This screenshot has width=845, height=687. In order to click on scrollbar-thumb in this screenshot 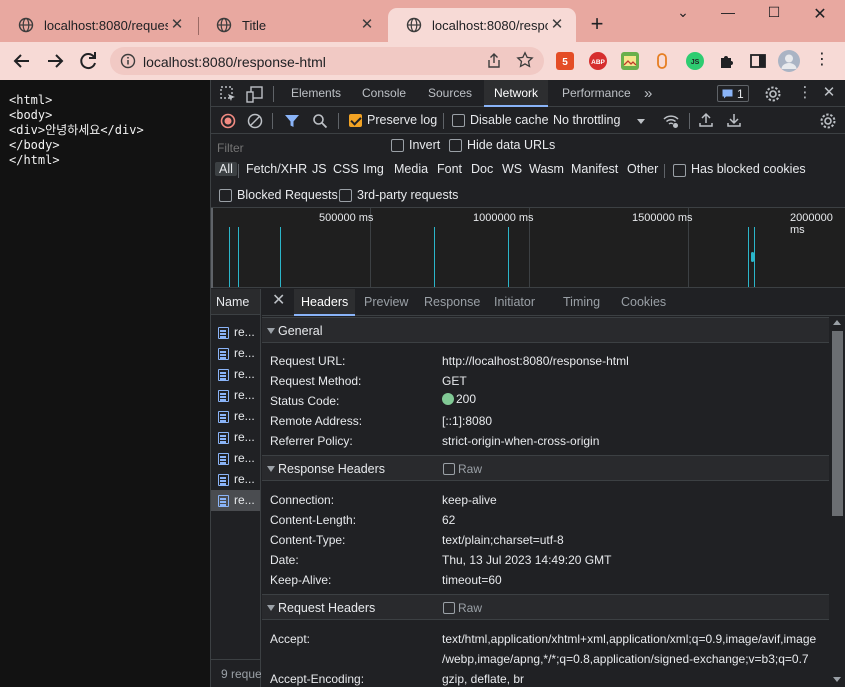, I will do `click(837, 423)`.